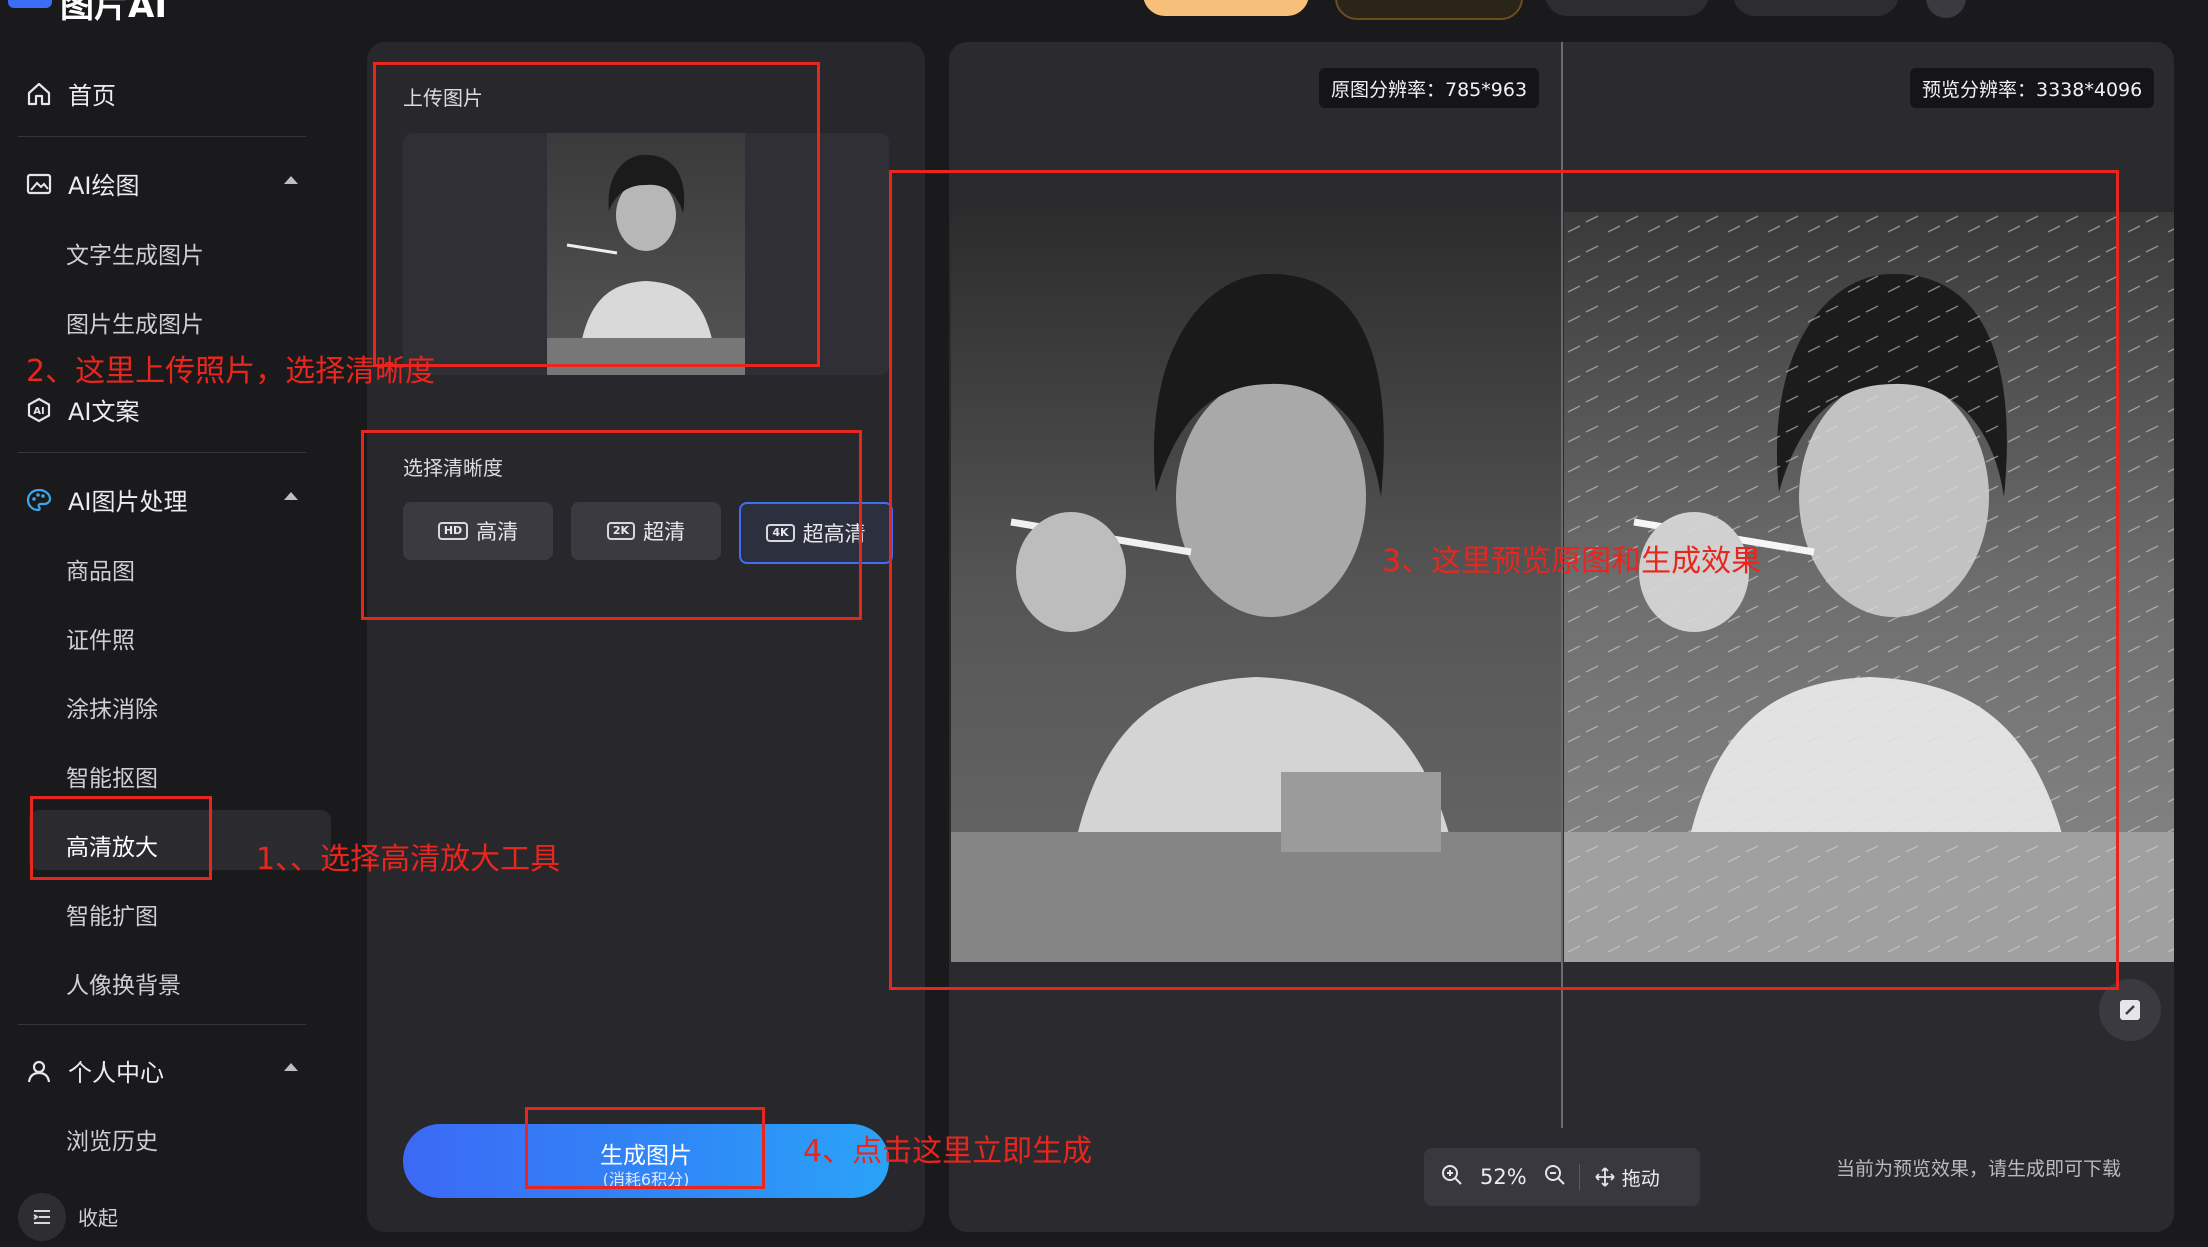  Describe the element at coordinates (2032, 88) in the screenshot. I see `preview-resolution-tag: 预览分辨率：3338*4096` at that location.